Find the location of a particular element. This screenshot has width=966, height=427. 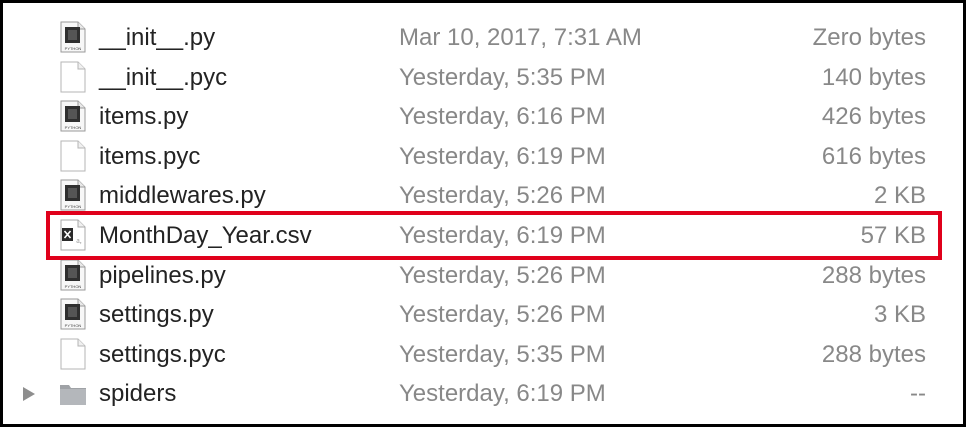

file-size: 426 bytes is located at coordinates (873, 117).